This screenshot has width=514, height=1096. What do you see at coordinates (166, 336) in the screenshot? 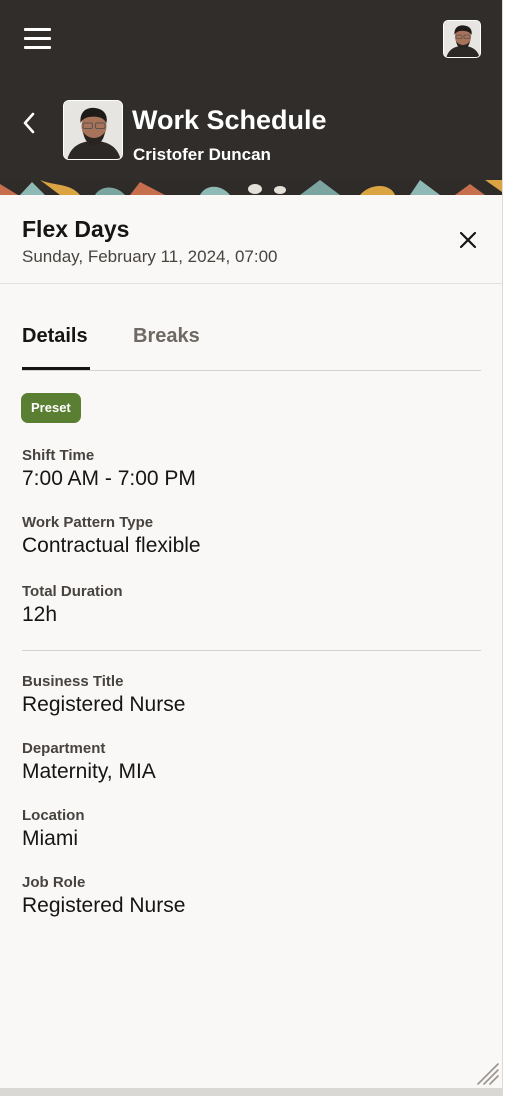
I see `tab-breaks: Breaks` at bounding box center [166, 336].